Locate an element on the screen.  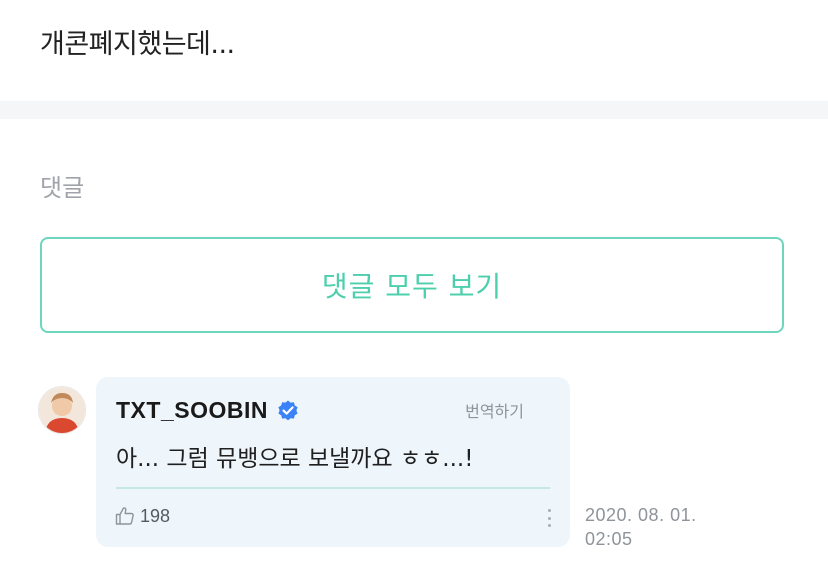
comment-author-row: TXT_SOOBIN is located at coordinates (208, 410).